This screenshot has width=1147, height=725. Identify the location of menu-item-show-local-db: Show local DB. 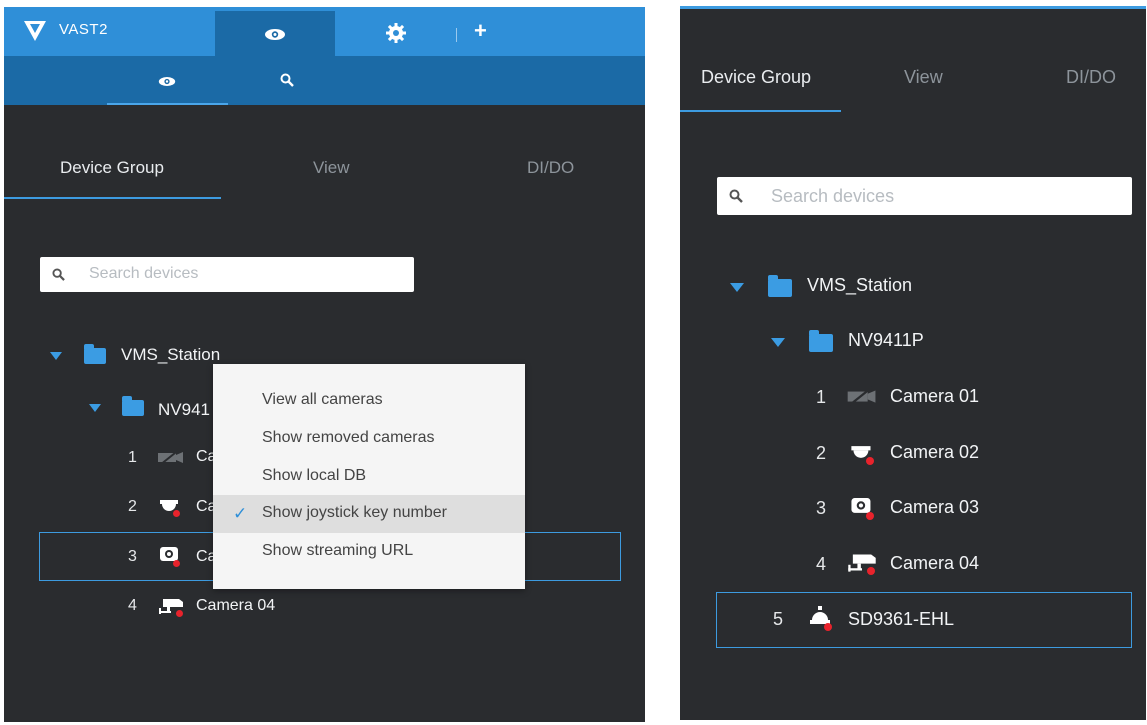
(369, 477).